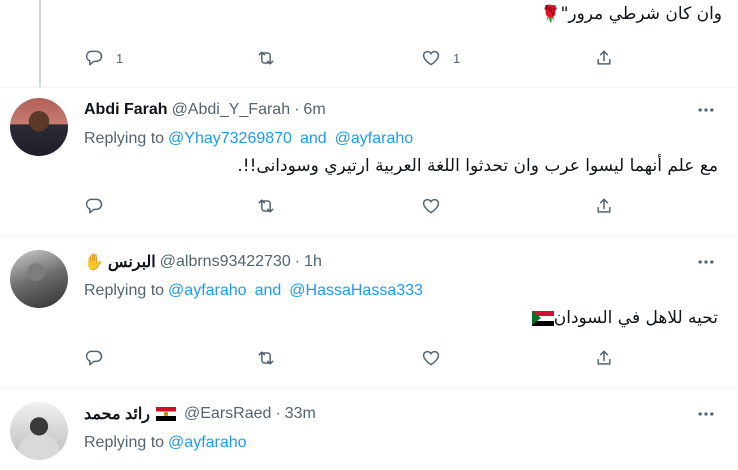  What do you see at coordinates (313, 262) in the screenshot?
I see `timestamp: 1h` at bounding box center [313, 262].